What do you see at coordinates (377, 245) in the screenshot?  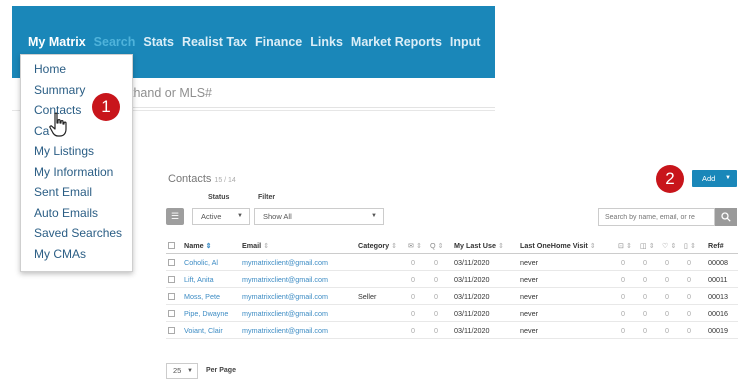 I see `header-category: Category ⇕` at bounding box center [377, 245].